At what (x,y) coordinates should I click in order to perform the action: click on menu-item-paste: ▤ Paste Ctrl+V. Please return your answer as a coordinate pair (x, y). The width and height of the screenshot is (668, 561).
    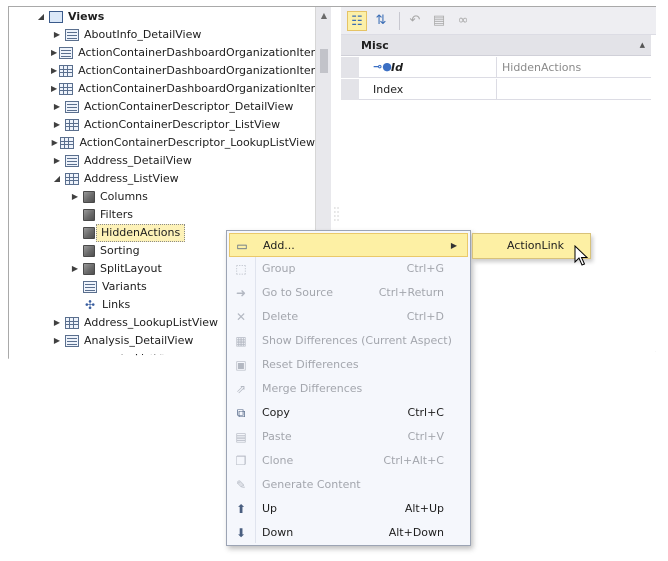
    Looking at the image, I should click on (348, 437).